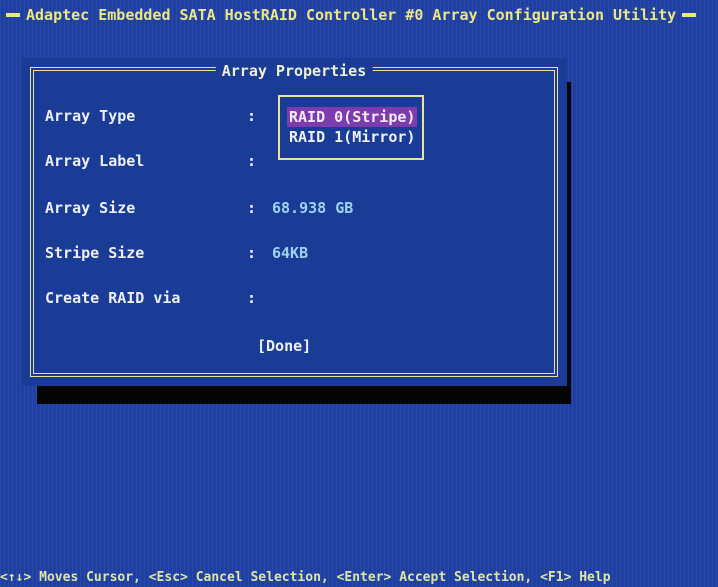  What do you see at coordinates (352, 117) in the screenshot?
I see `popup-option-raid0: RAID 0(Stripe)` at bounding box center [352, 117].